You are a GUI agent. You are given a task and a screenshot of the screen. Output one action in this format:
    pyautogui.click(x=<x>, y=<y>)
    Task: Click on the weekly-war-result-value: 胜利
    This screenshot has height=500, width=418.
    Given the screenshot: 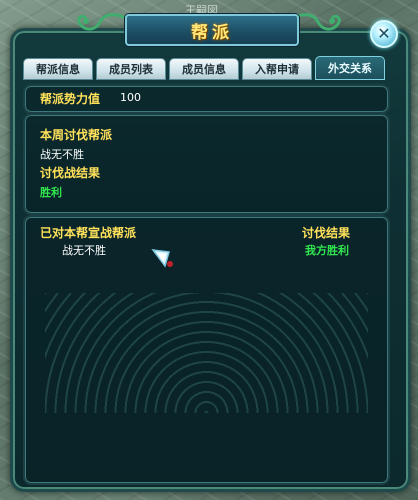 What is the action you would take?
    pyautogui.click(x=51, y=192)
    